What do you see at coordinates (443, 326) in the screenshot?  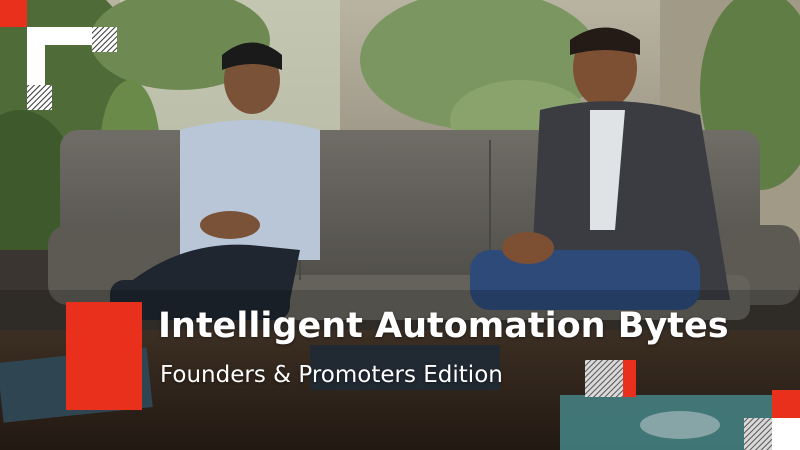 I see `video-title: Intelligent Automation Bytes` at bounding box center [443, 326].